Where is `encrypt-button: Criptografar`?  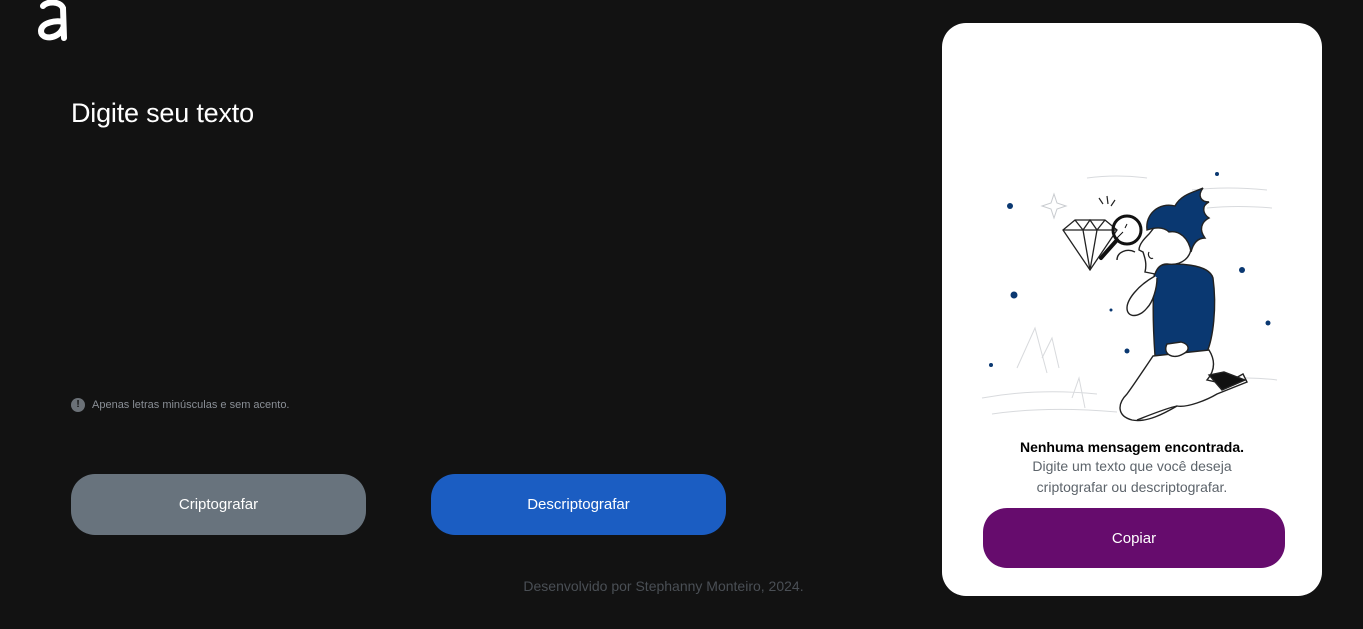
encrypt-button: Criptografar is located at coordinates (218, 504).